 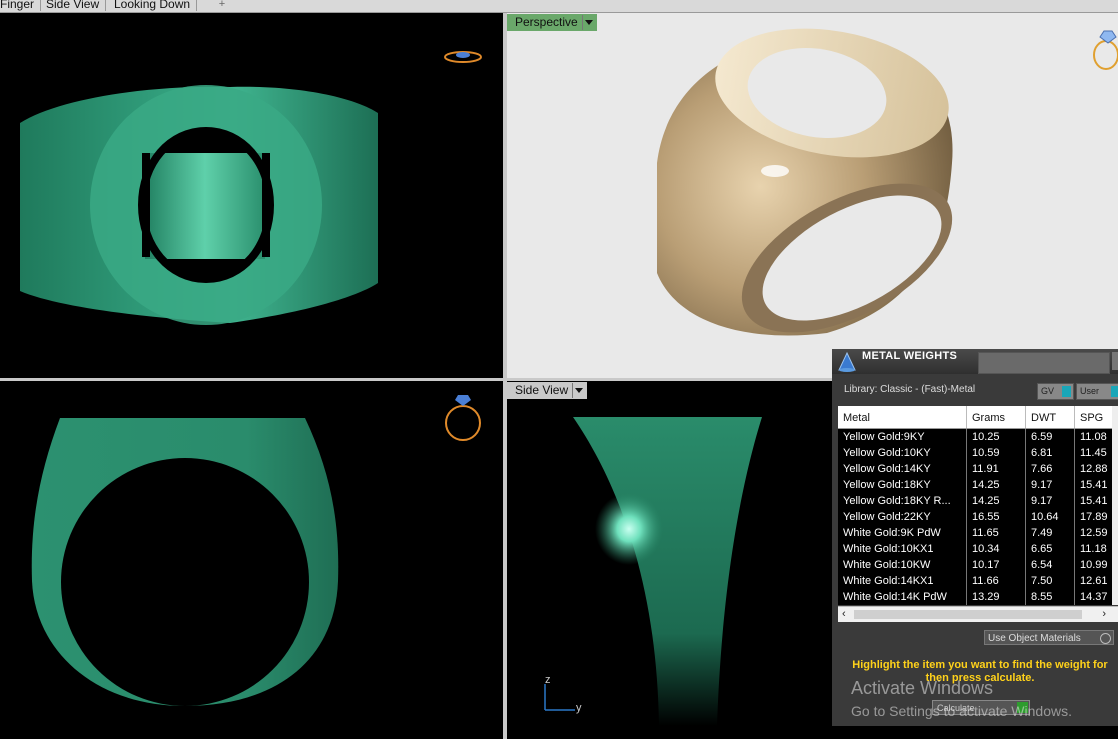 I want to click on table-row: Yellow Gold:10KY 10.59 6.81 11.45, so click(x=978, y=453).